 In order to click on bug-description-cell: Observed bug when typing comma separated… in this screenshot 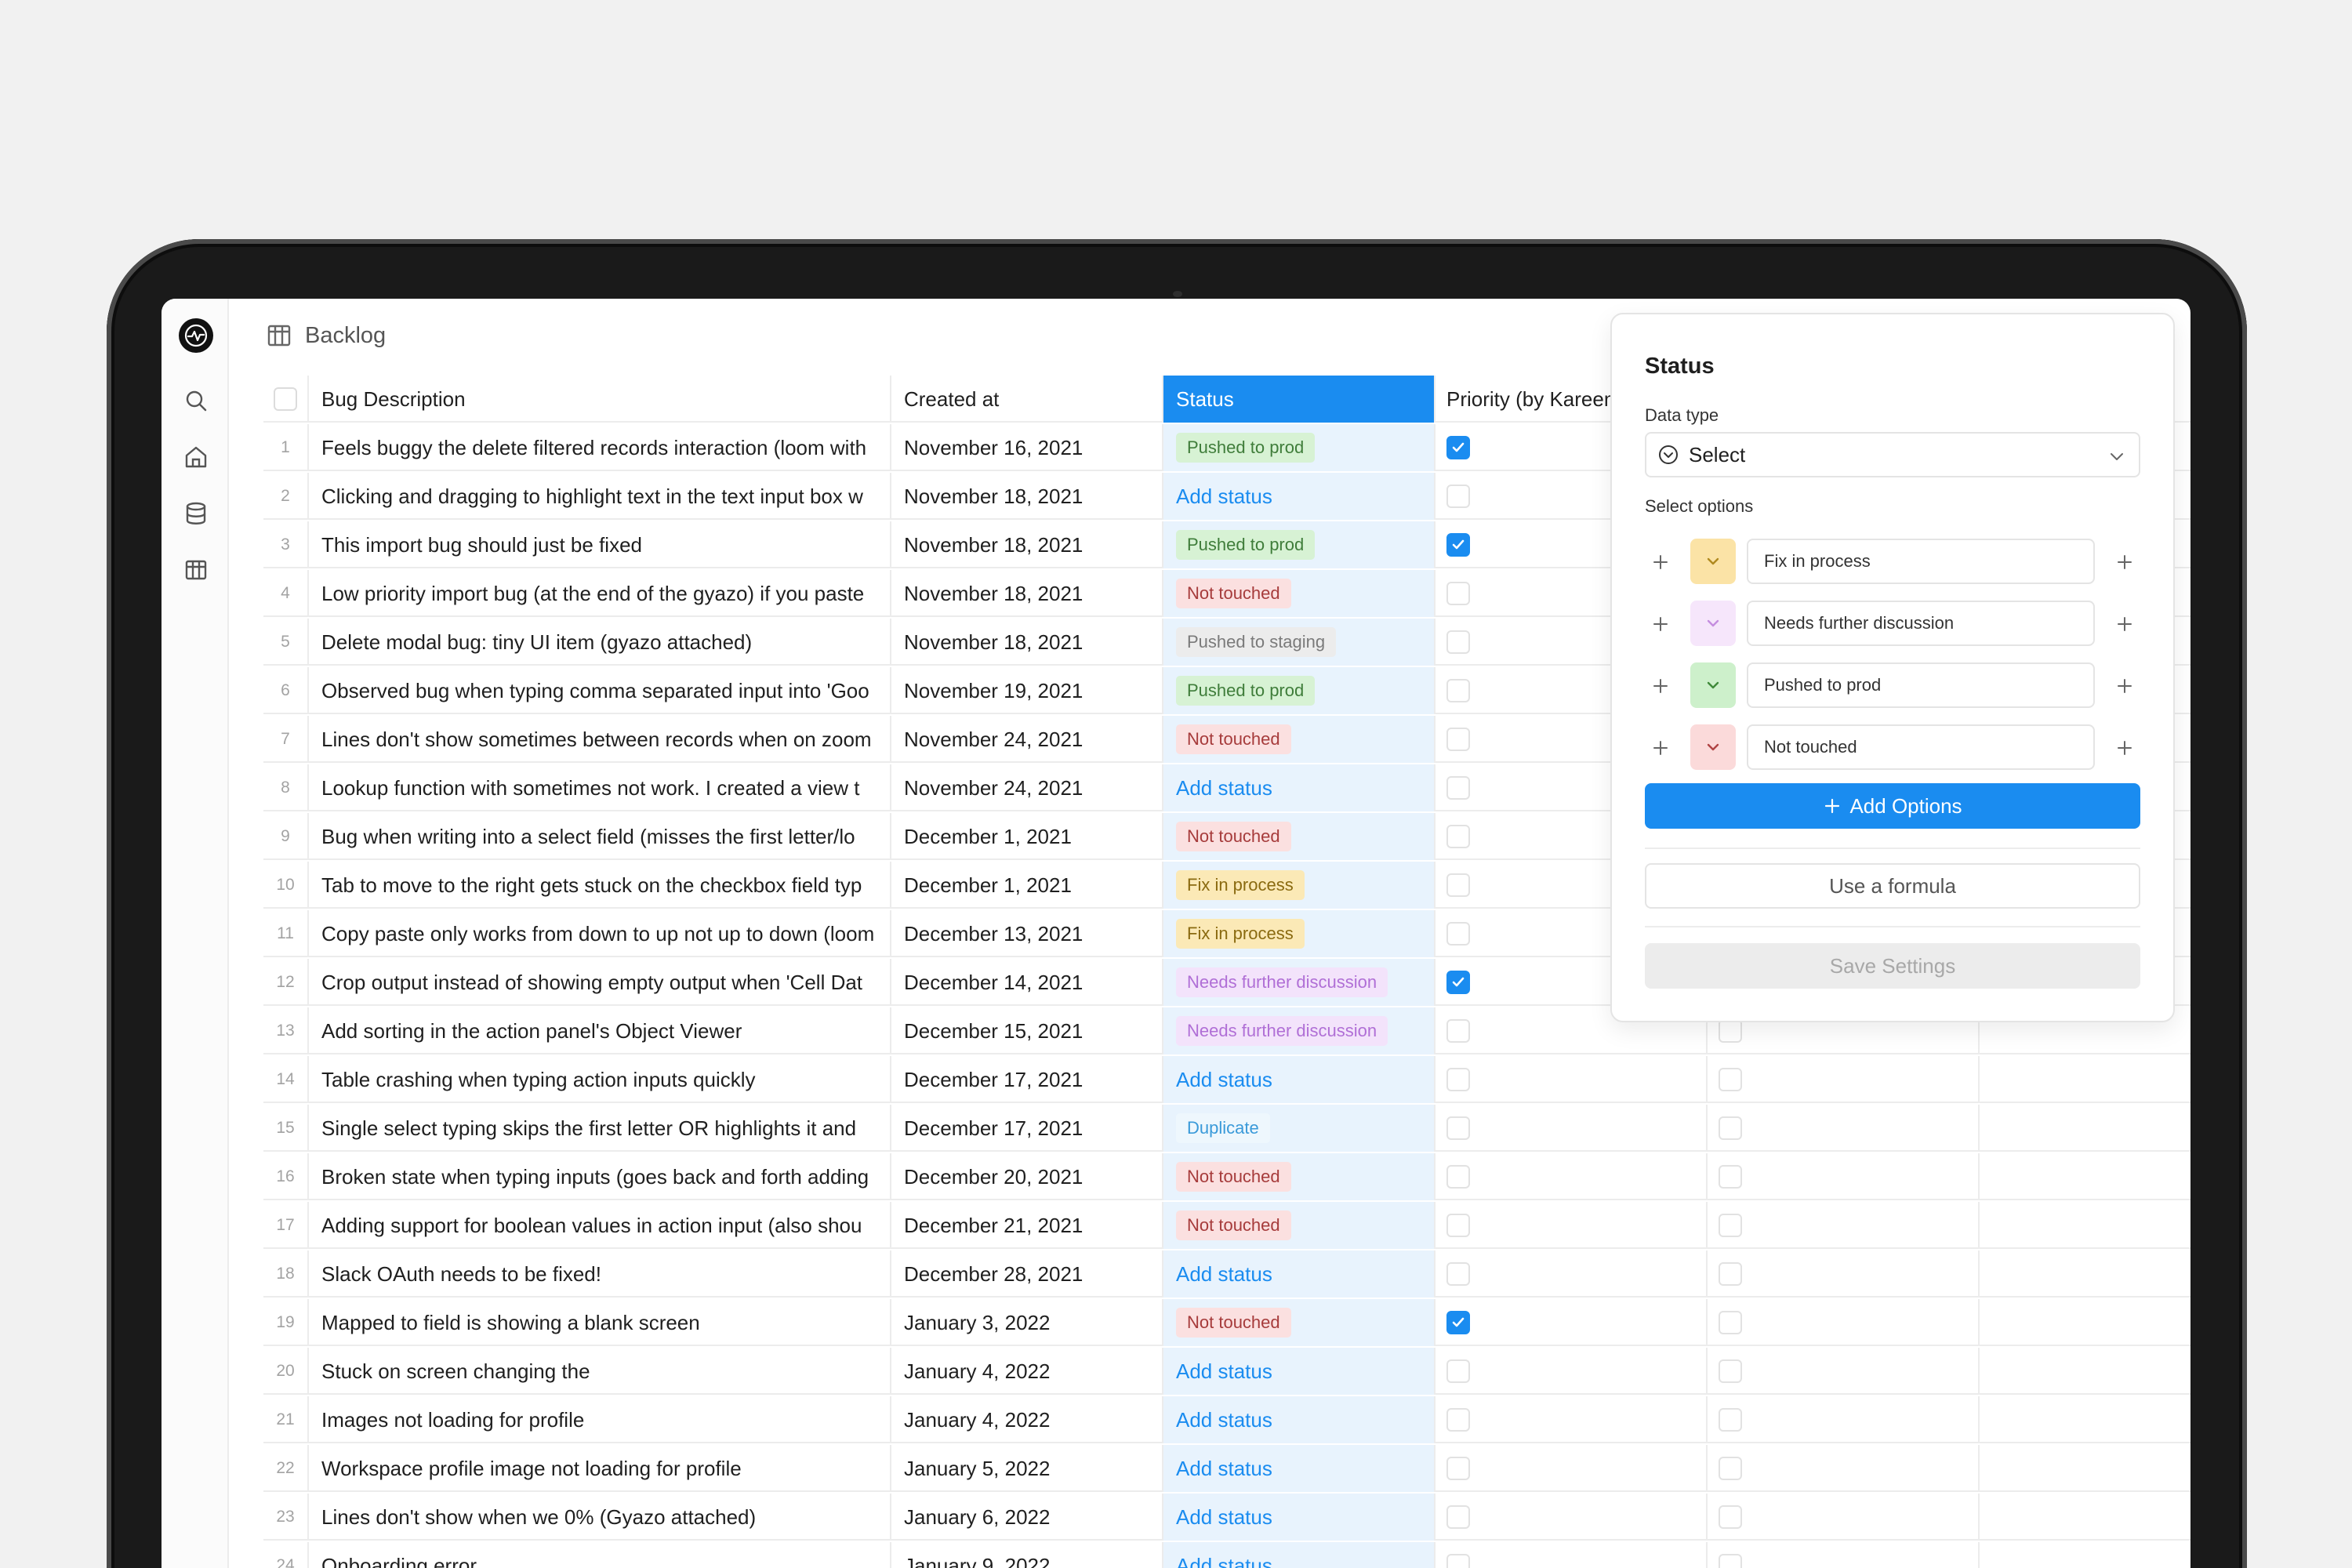, I will do `click(600, 690)`.